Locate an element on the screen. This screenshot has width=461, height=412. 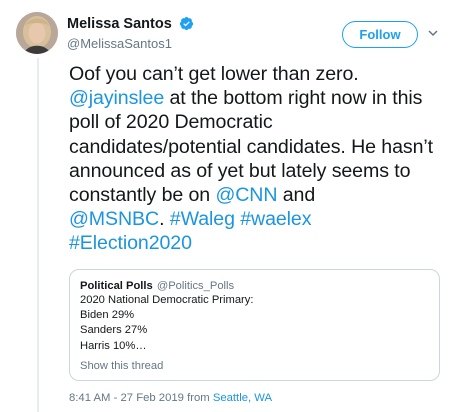
verified-badge-icon is located at coordinates (187, 24).